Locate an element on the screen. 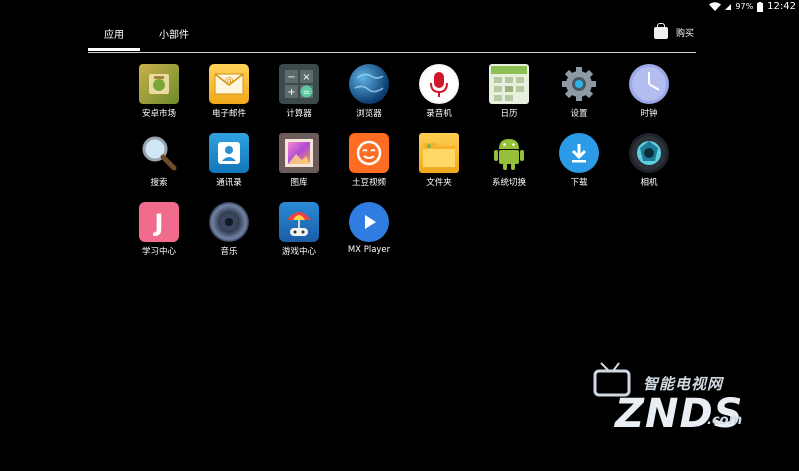 The image size is (799, 471). znds-watermark: 智能电视网 ZNDS .com is located at coordinates (671, 401).